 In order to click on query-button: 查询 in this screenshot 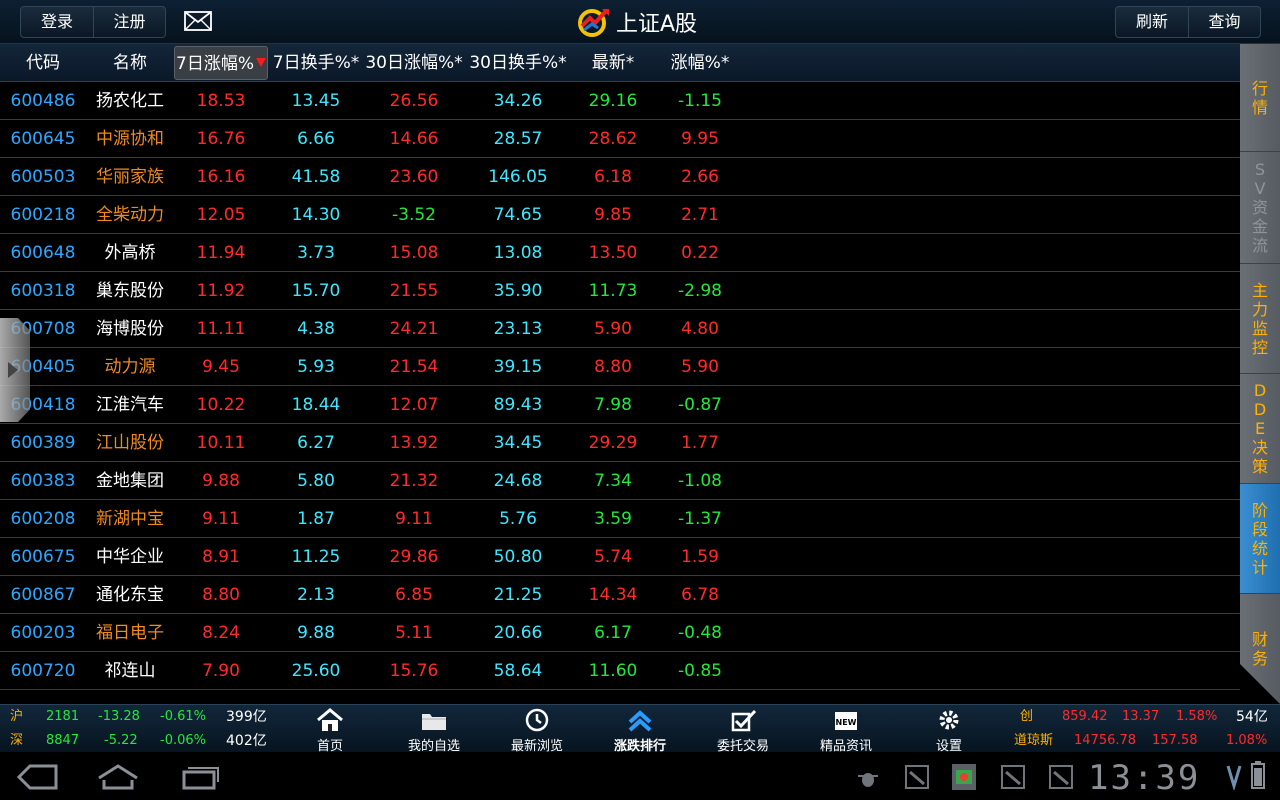, I will do `click(1224, 22)`.